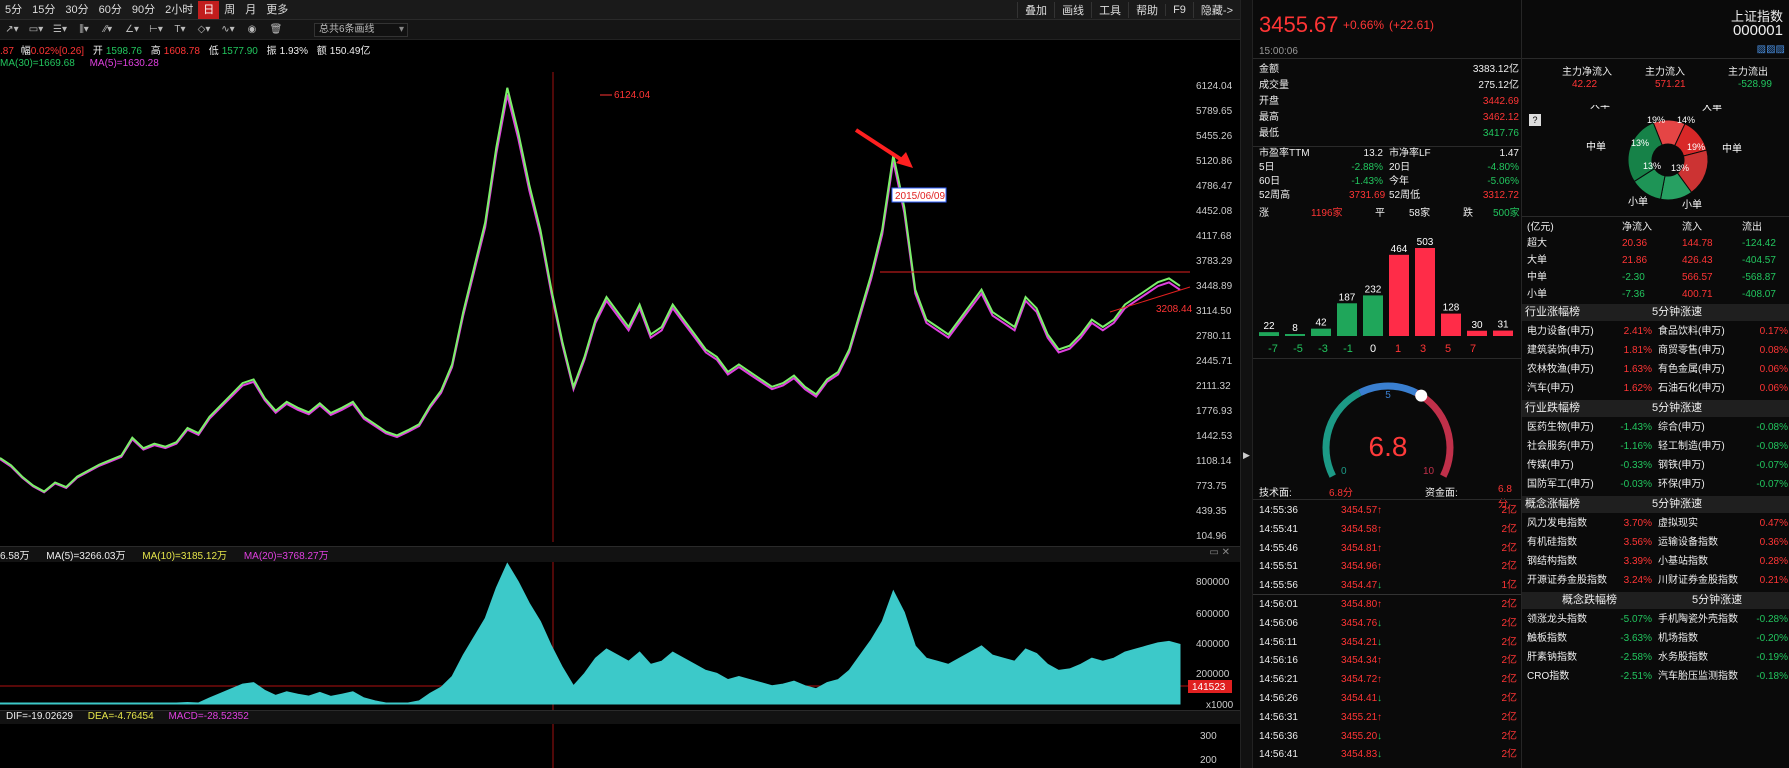 This screenshot has height=768, width=1789. Describe the element at coordinates (1773, 580) in the screenshot. I see `section-pct: 0.21%` at that location.